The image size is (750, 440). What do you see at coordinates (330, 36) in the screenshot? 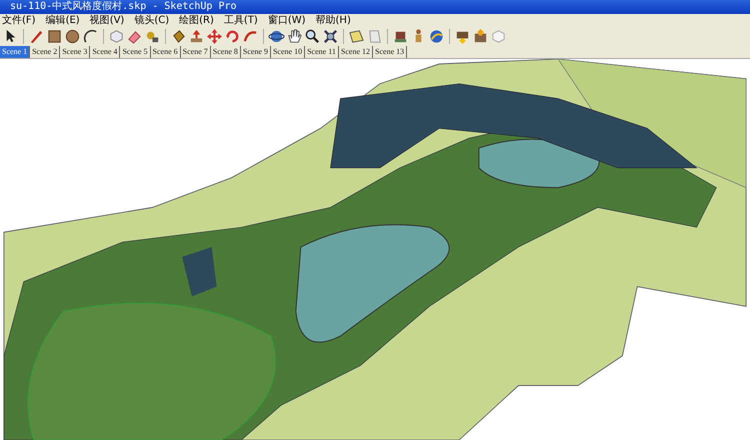
I see `zoom-extents-icon` at bounding box center [330, 36].